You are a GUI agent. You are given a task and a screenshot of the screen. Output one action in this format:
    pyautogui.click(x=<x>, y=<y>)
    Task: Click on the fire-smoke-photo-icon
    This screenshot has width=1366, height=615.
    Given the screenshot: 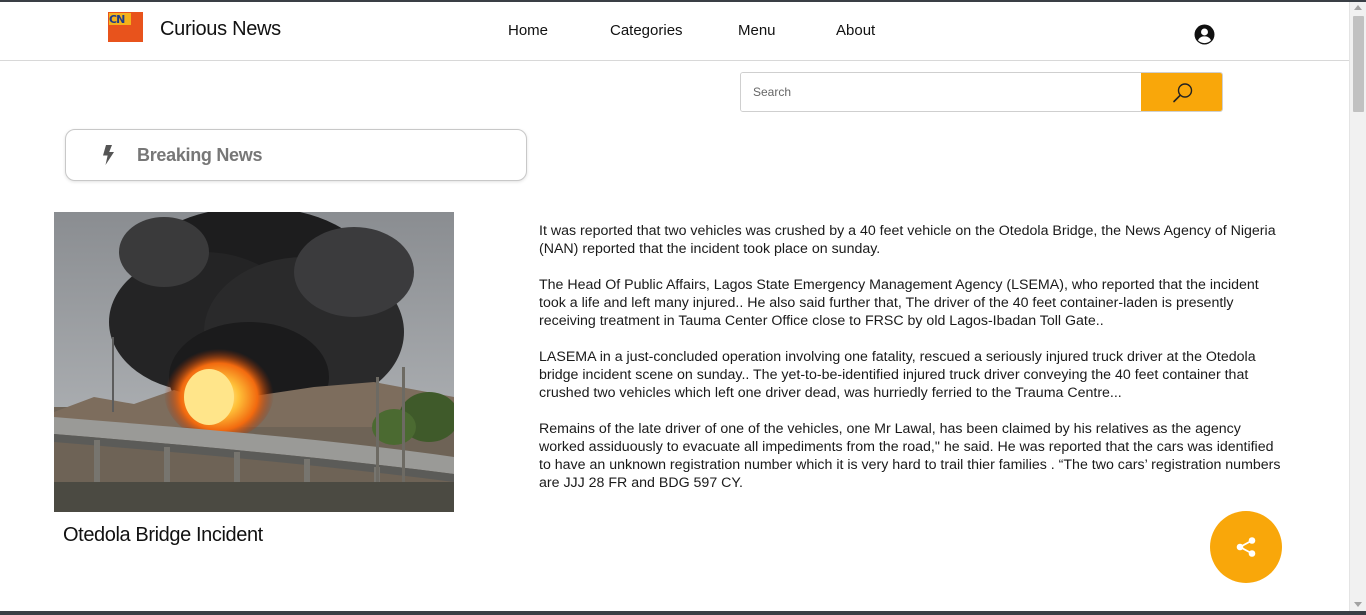 What is the action you would take?
    pyautogui.click(x=254, y=362)
    